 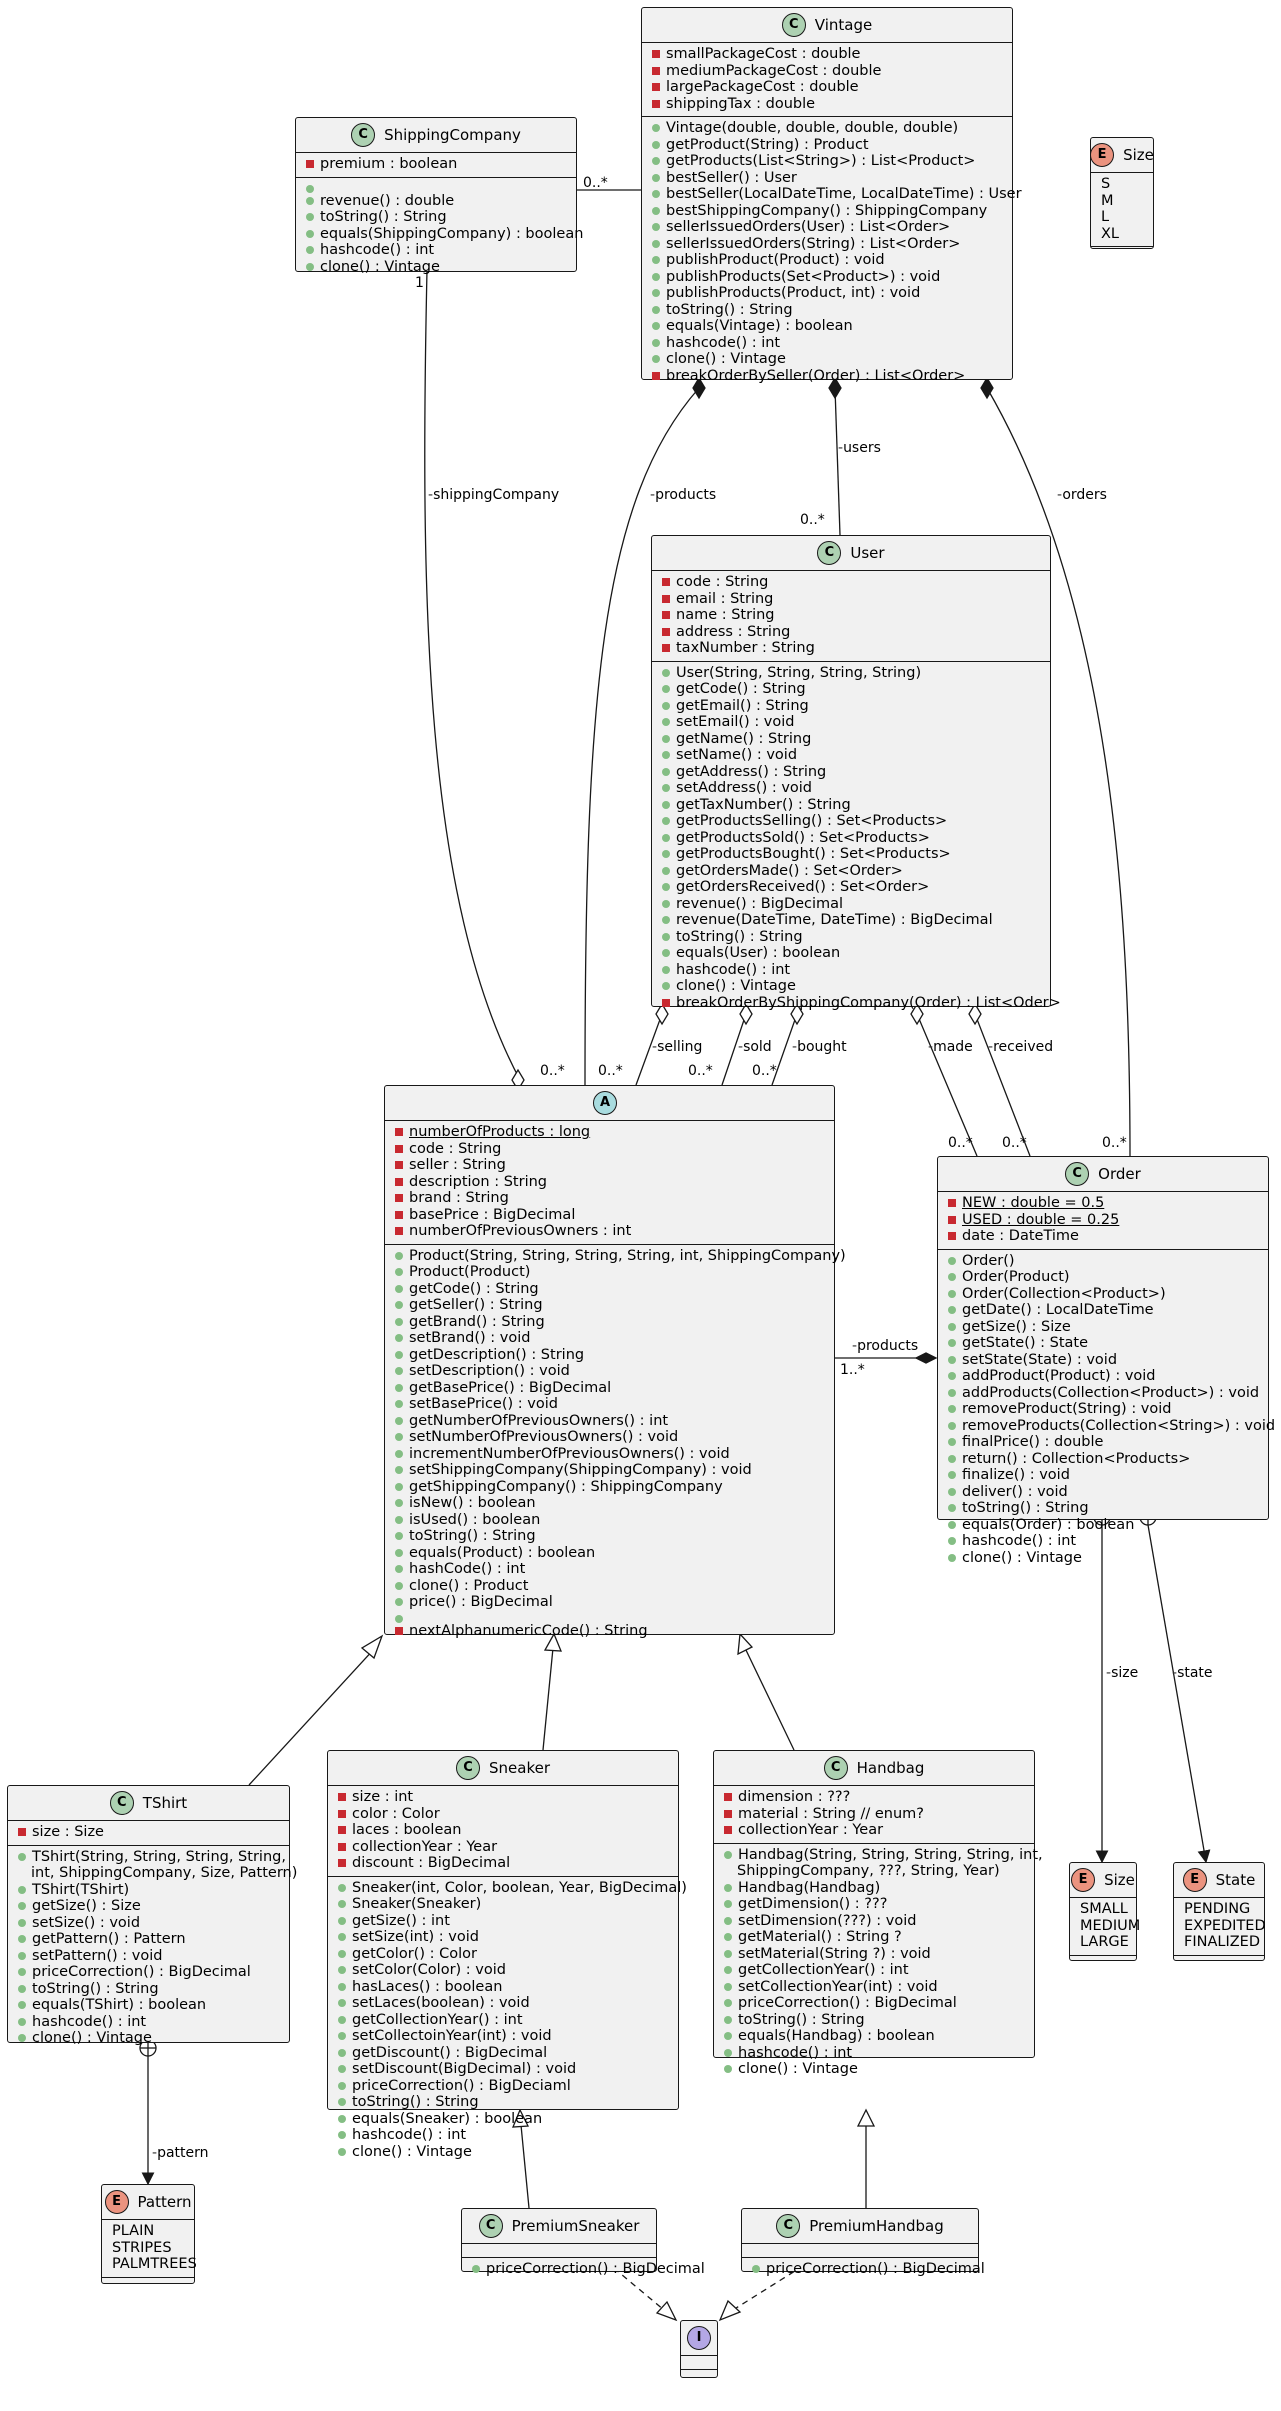 I want to click on method-row: Order(Collection<Product>), so click(x=1103, y=1294).